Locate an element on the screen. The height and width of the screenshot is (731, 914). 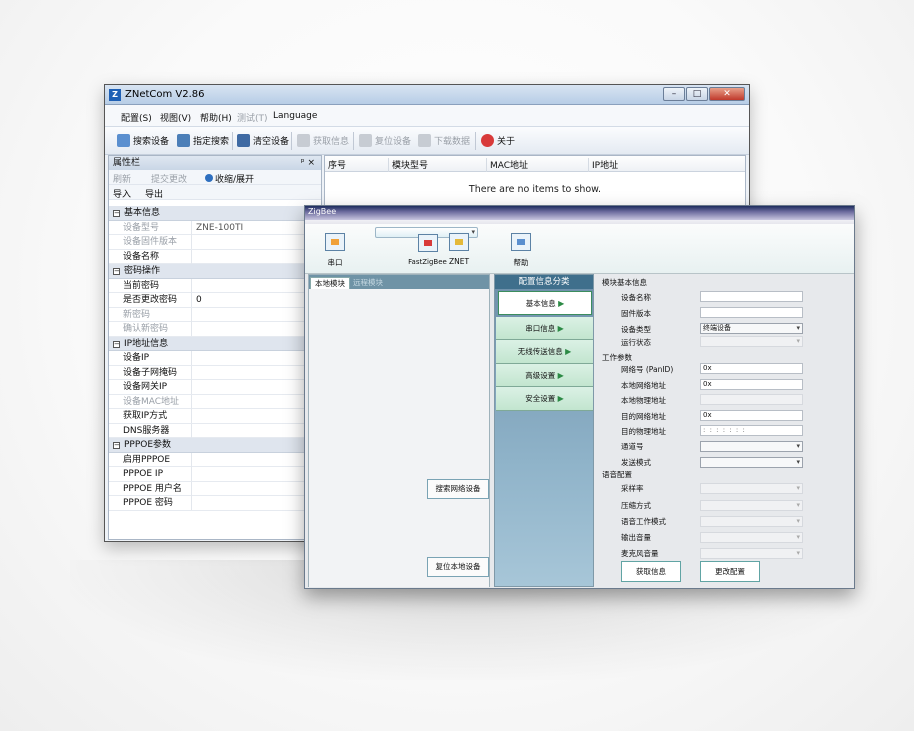
prop-row: PPPOE 密码 is located at coordinates (215, 503).